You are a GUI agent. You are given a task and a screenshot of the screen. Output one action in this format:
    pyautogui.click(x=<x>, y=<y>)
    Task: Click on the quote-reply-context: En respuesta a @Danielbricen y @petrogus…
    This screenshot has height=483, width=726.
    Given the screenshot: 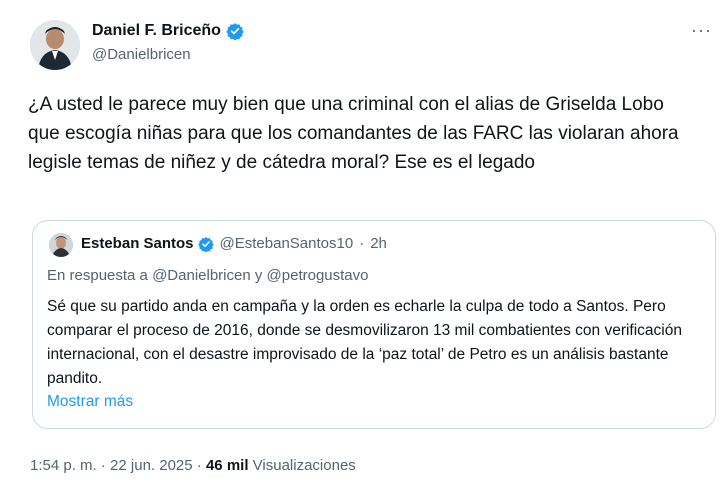 What is the action you would take?
    pyautogui.click(x=207, y=275)
    